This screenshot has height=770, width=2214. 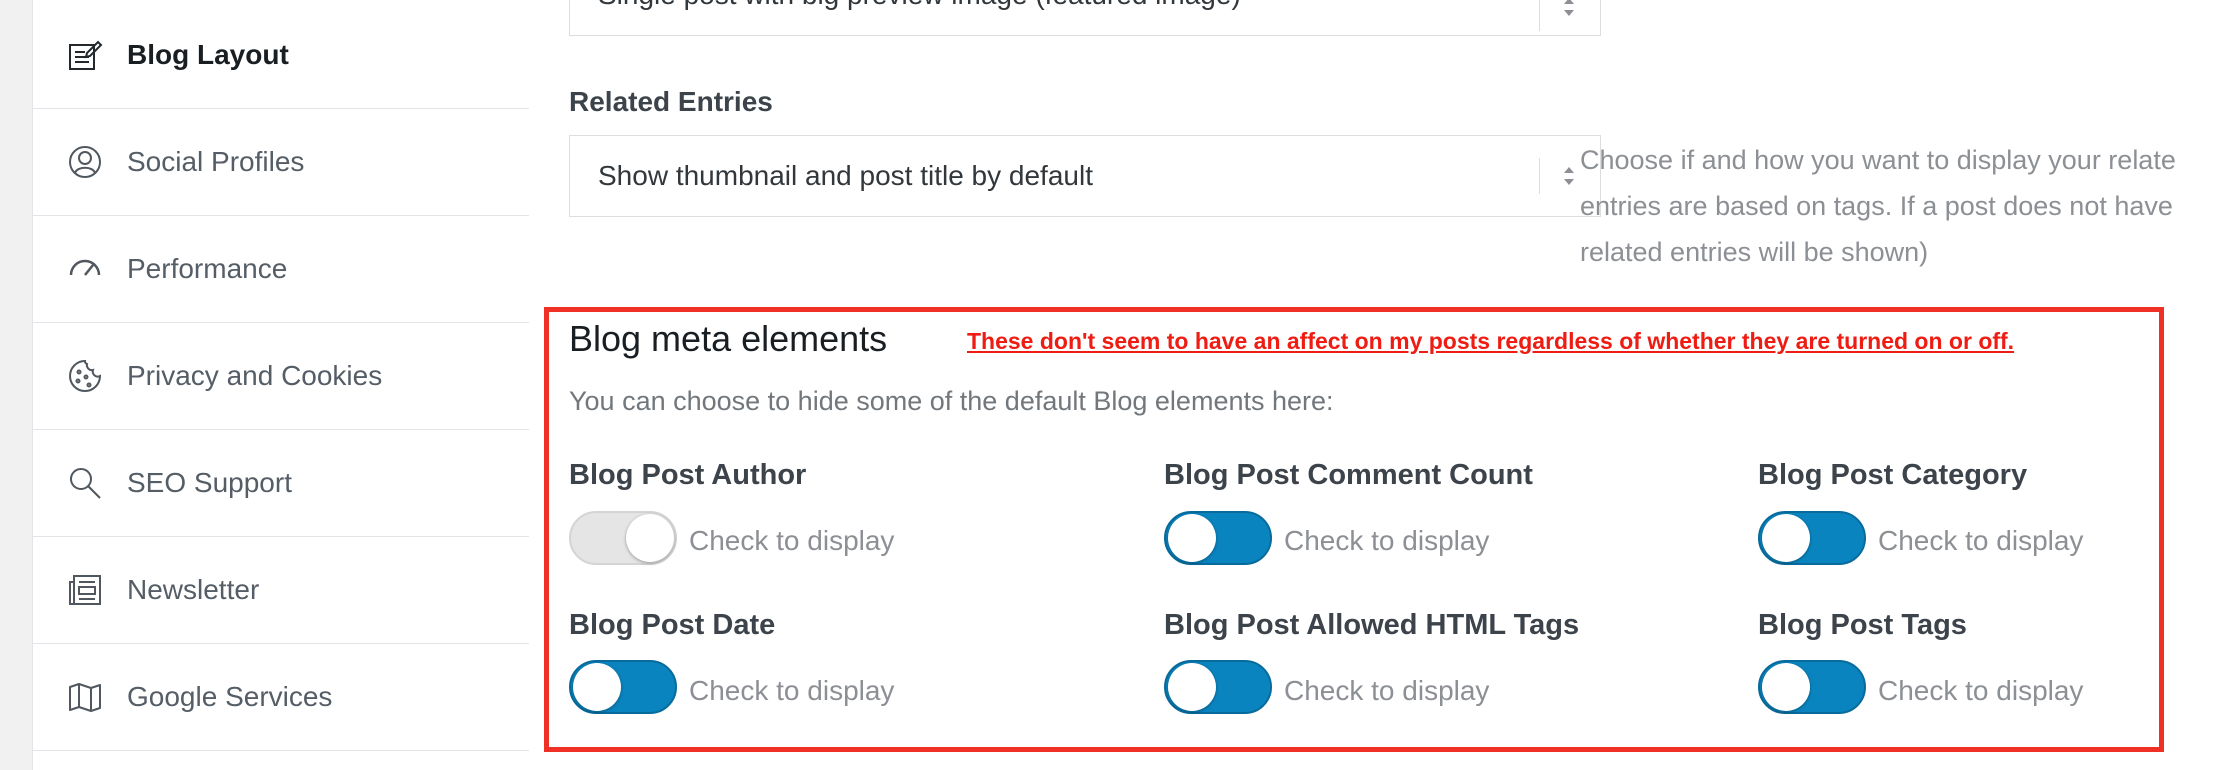 I want to click on blog-meta-elements-title: Blog meta elements, so click(x=728, y=338).